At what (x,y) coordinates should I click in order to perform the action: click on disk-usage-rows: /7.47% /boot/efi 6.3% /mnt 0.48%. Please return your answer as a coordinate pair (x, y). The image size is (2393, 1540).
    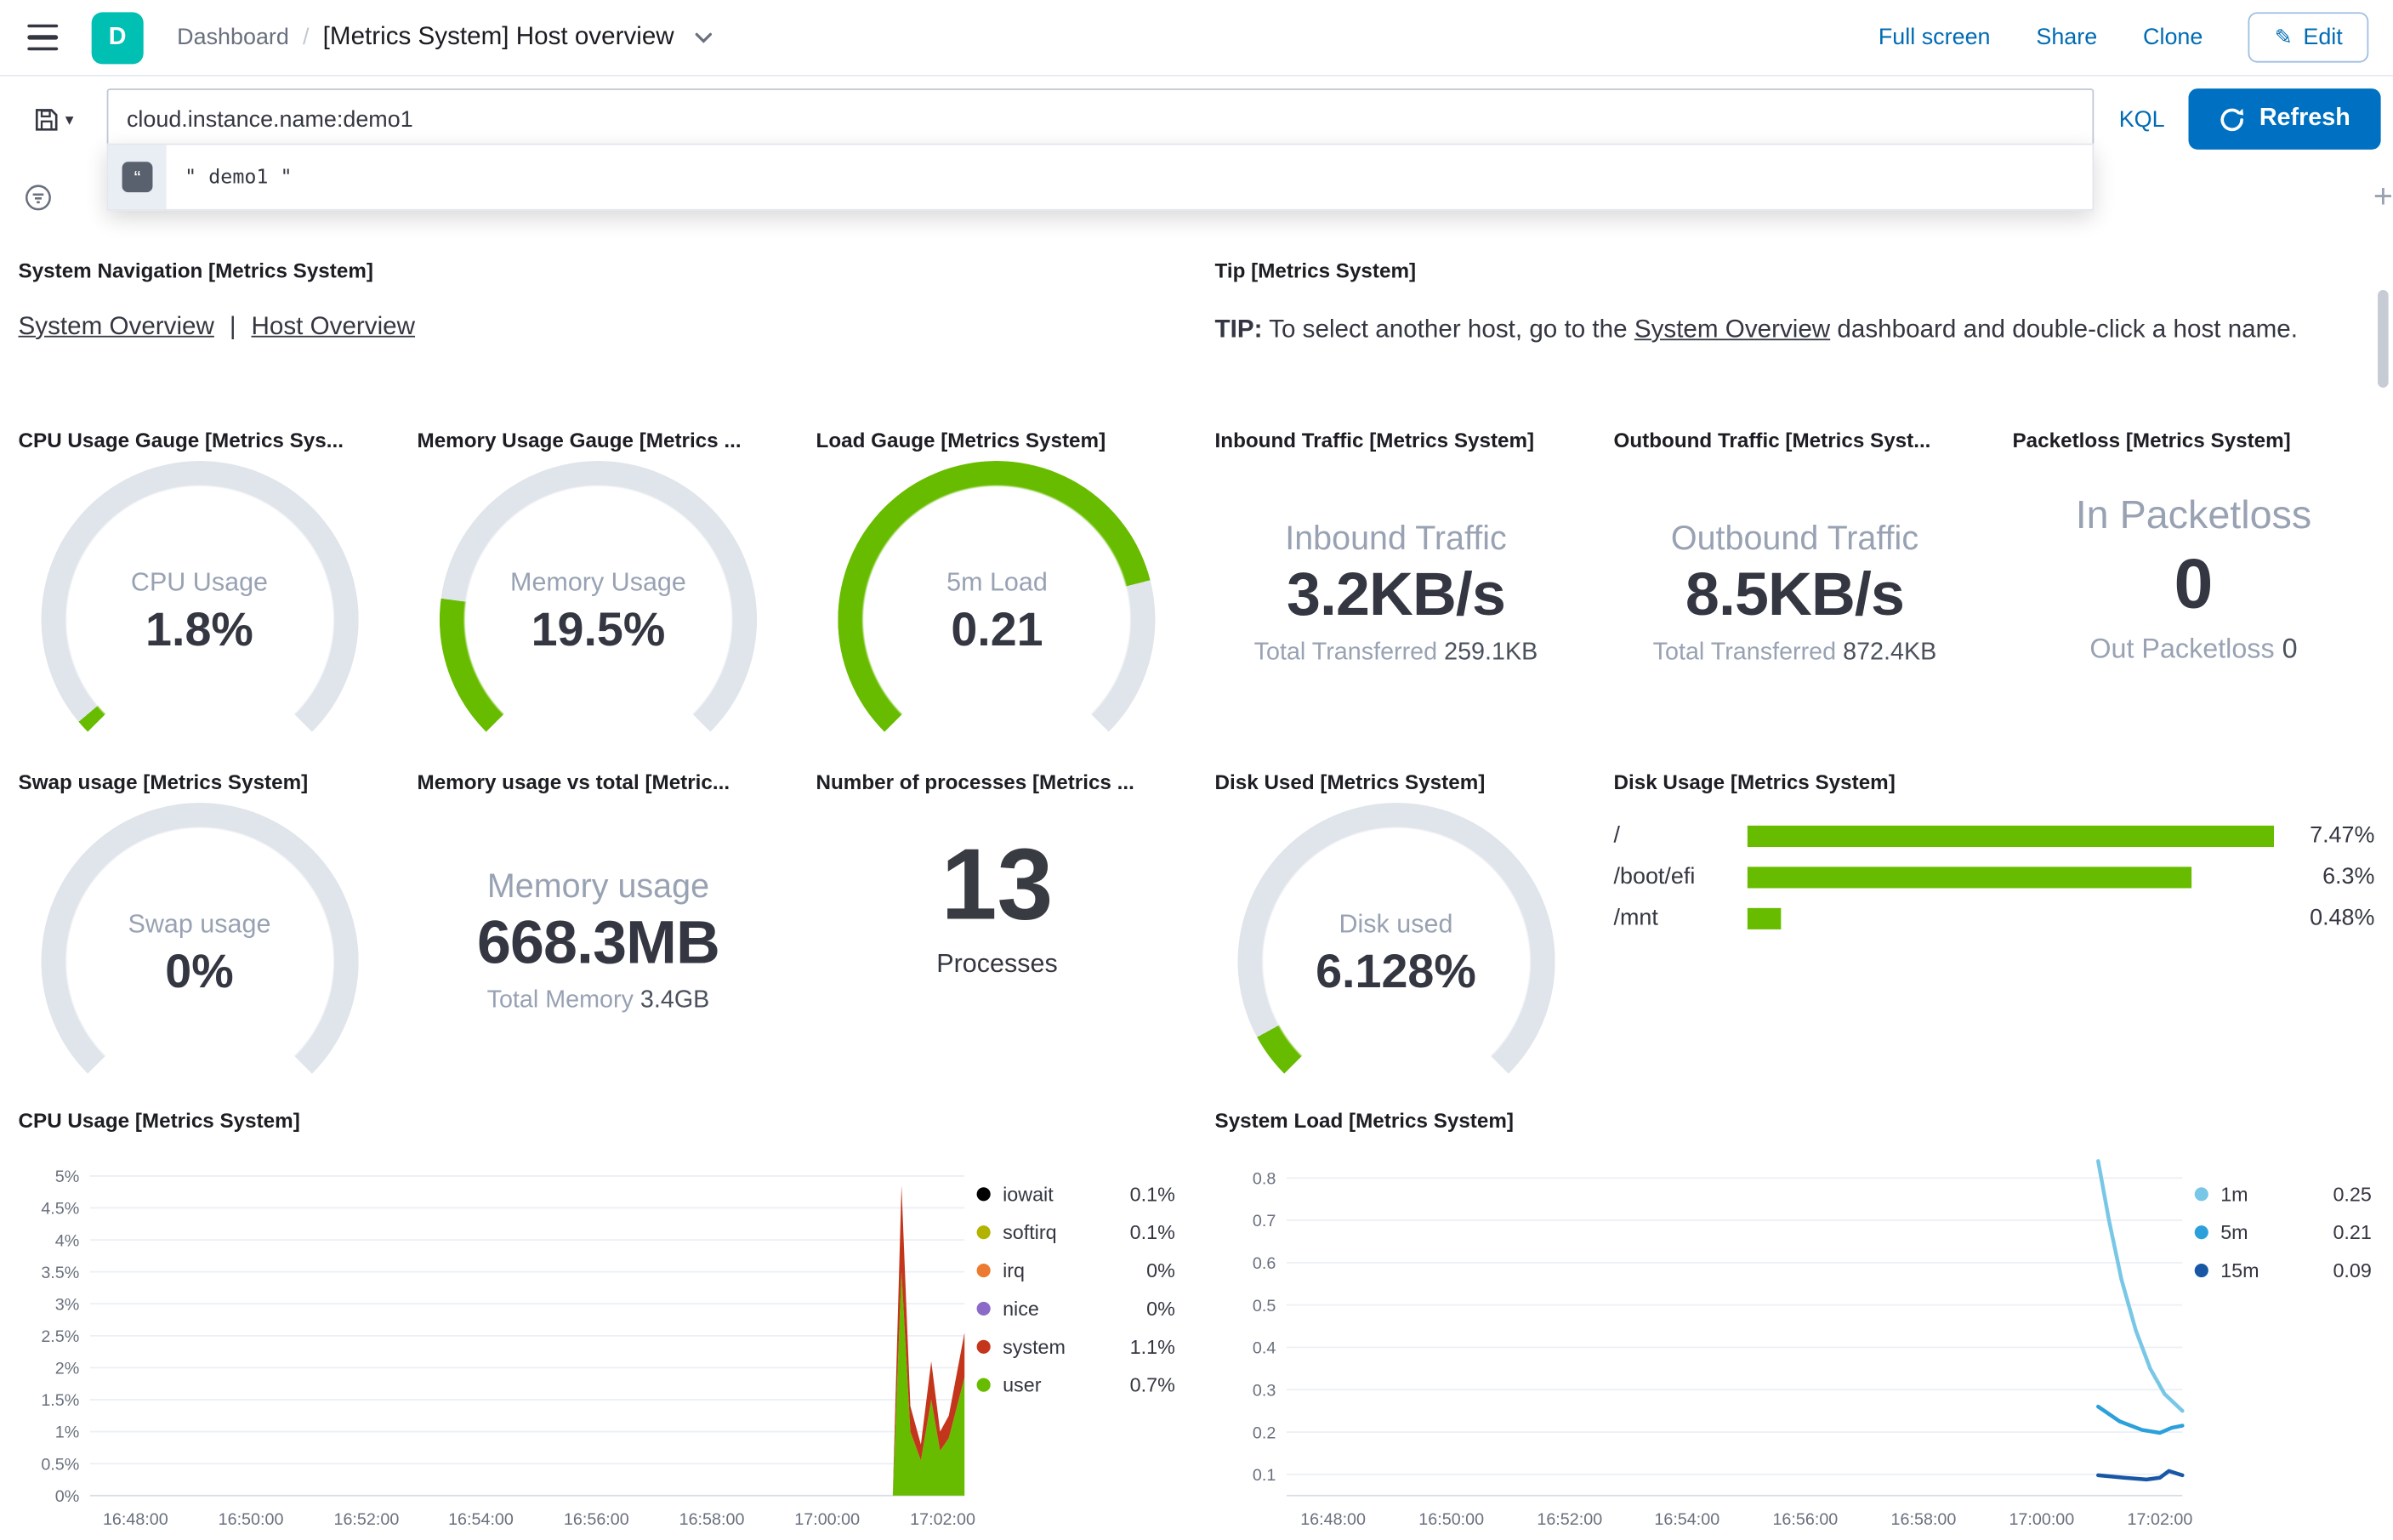
    Looking at the image, I should click on (1995, 876).